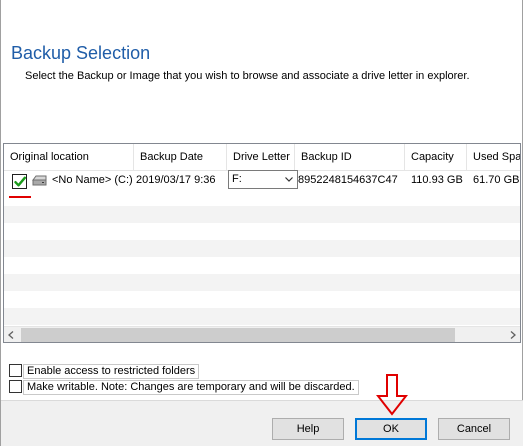 The height and width of the screenshot is (446, 523). Describe the element at coordinates (350, 157) in the screenshot. I see `column-header-backup-id: Backup ID` at that location.